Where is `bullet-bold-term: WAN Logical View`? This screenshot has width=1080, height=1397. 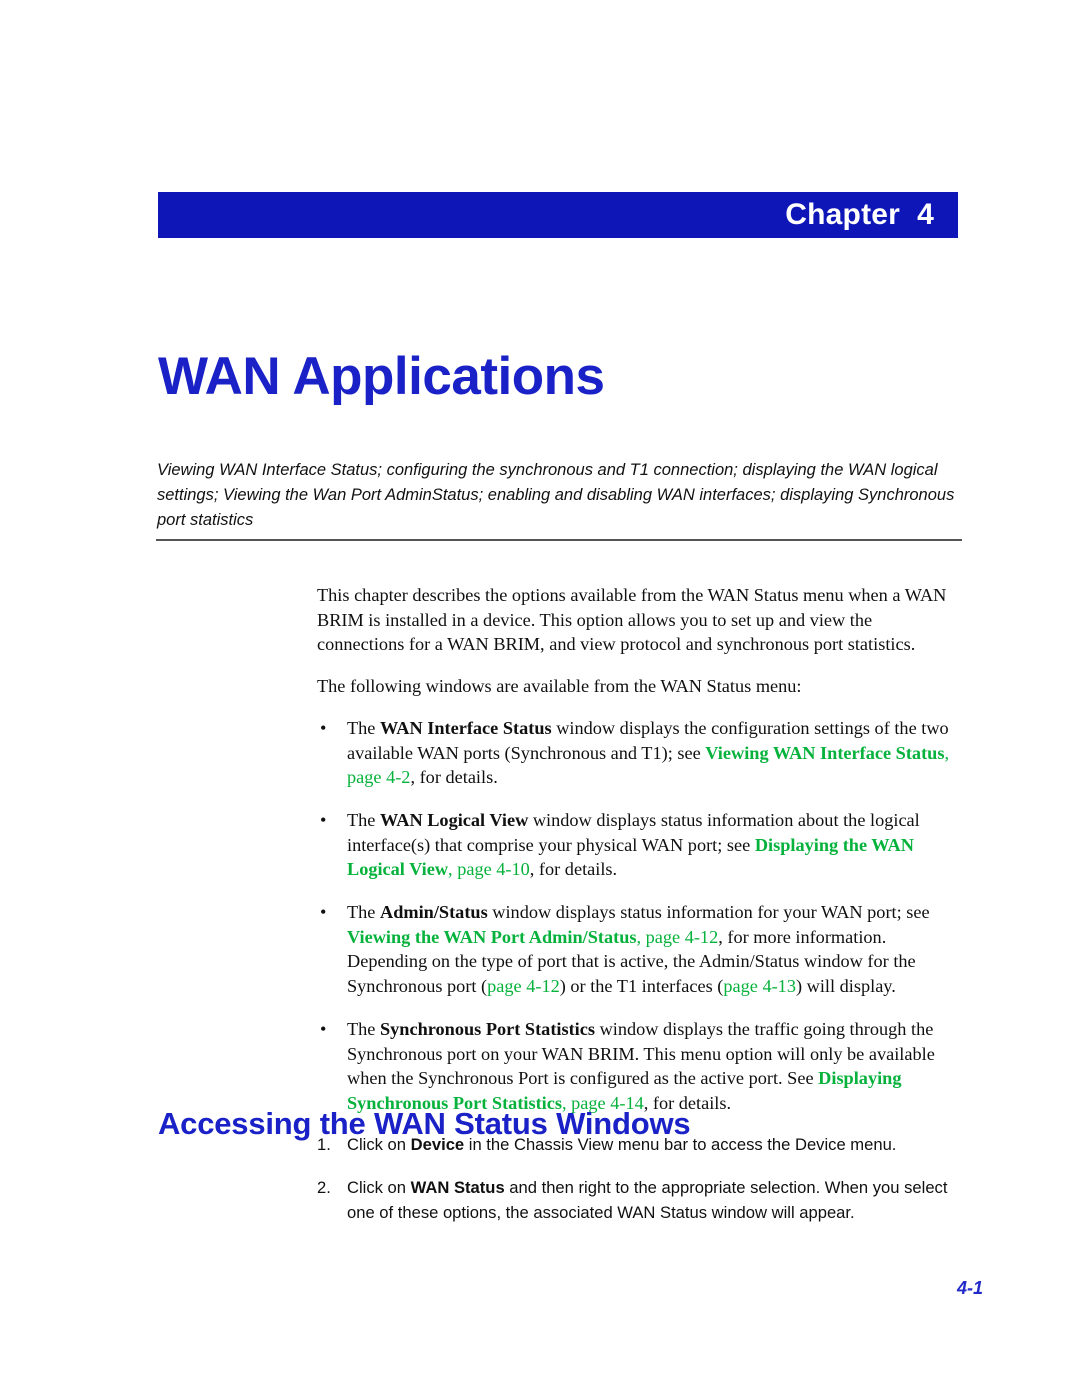 bullet-bold-term: WAN Logical View is located at coordinates (454, 819).